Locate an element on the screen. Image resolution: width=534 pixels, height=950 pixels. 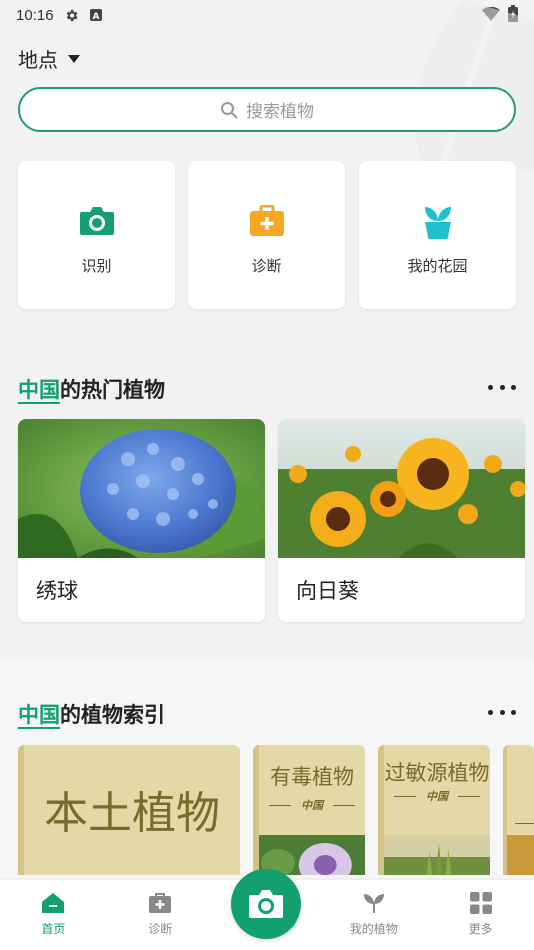
nav-home-label: 首页 is located at coordinates (53, 929).